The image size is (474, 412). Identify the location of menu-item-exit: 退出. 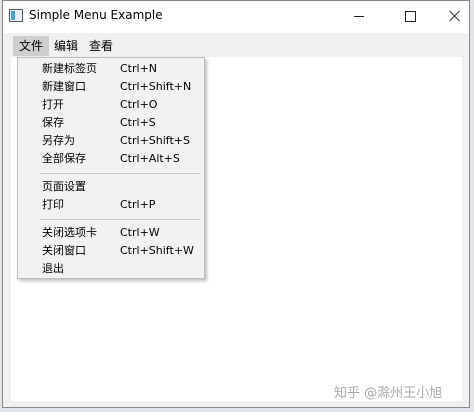
(111, 269).